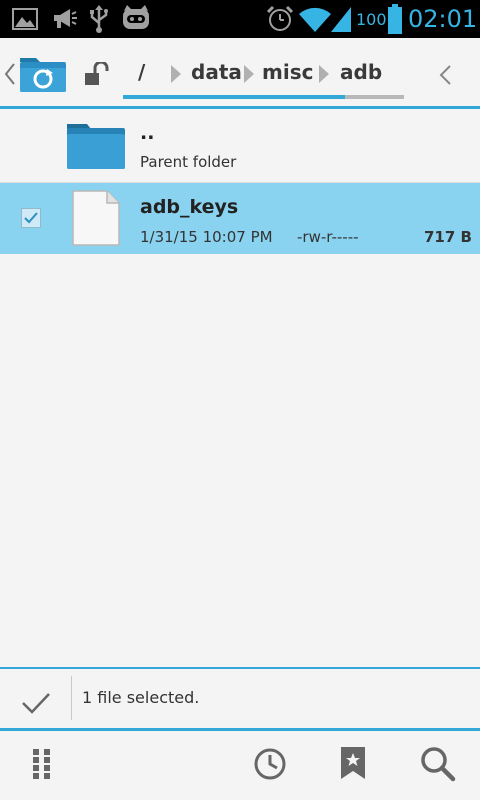  What do you see at coordinates (280, 18) in the screenshot?
I see `alarm-icon` at bounding box center [280, 18].